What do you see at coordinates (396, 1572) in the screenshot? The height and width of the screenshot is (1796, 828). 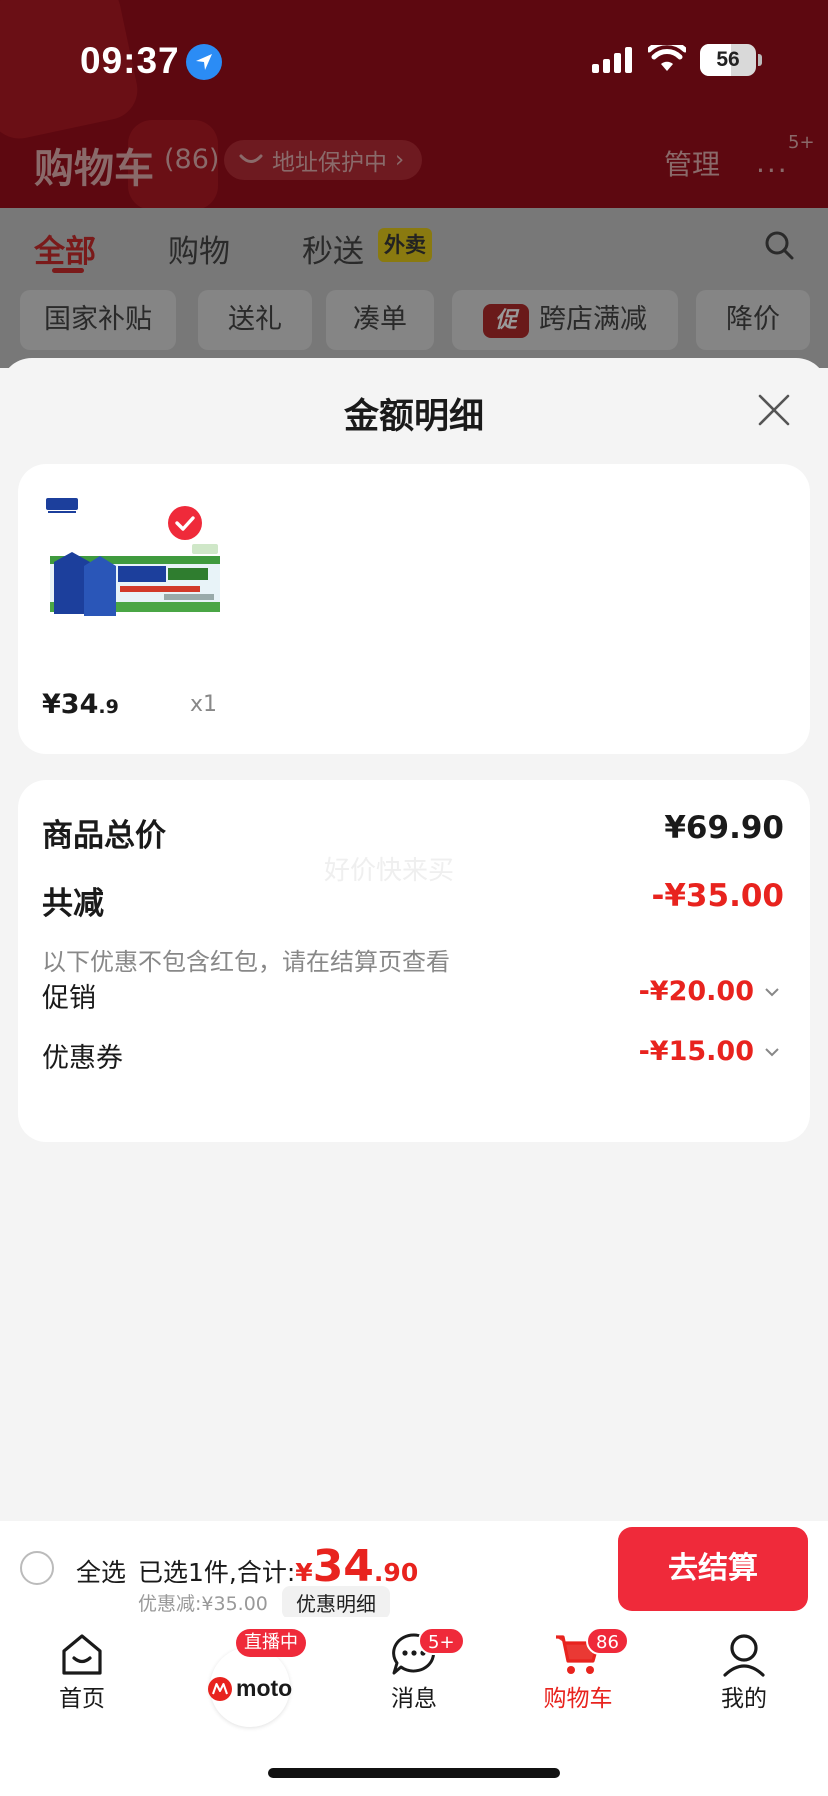 I see `total-decimal: .90` at bounding box center [396, 1572].